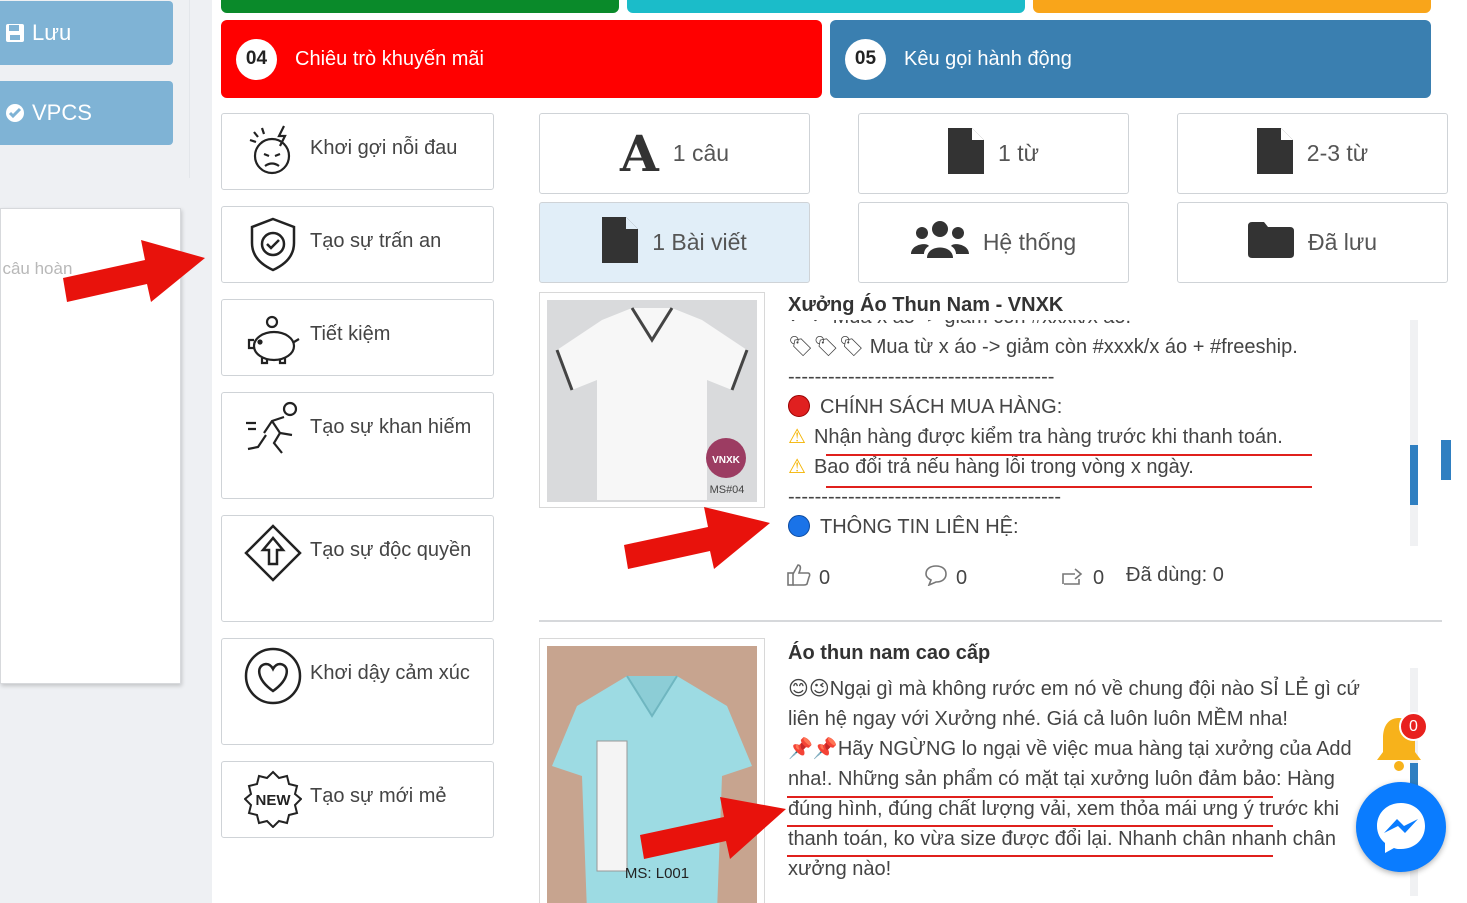  Describe the element at coordinates (86, 33) in the screenshot. I see `save-button: Lưu` at that location.